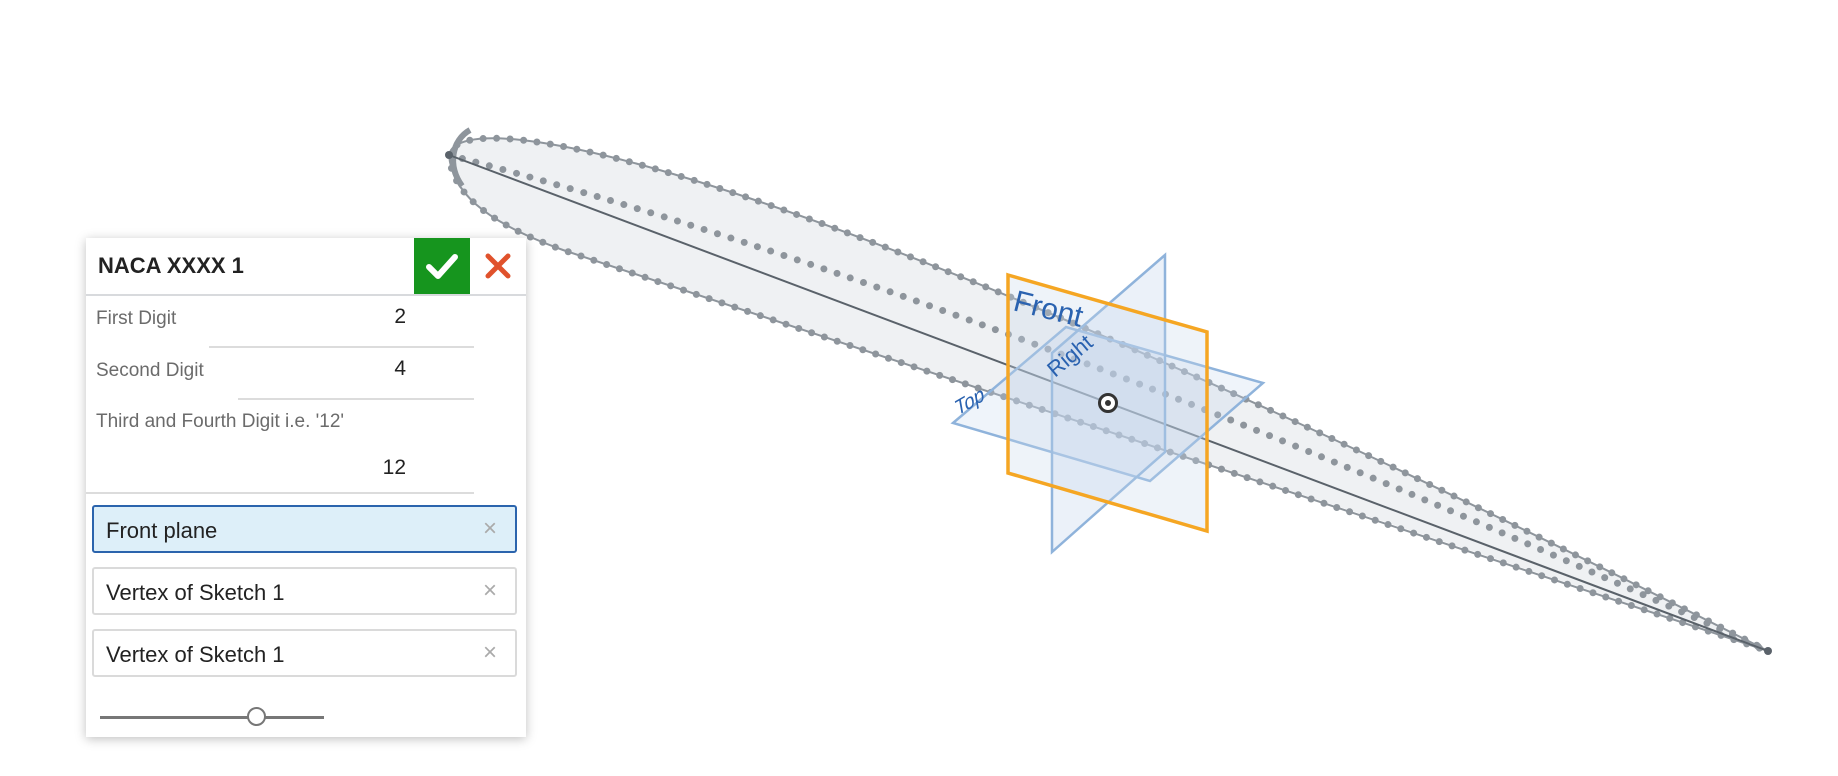 The width and height of the screenshot is (1838, 776). I want to click on slider-handle, so click(257, 716).